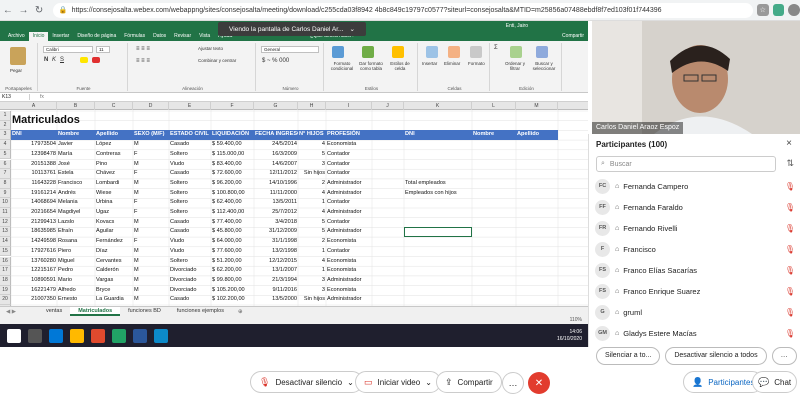 This screenshot has height=399, width=800. What do you see at coordinates (5, 213) in the screenshot?
I see `row-header: 11` at bounding box center [5, 213].